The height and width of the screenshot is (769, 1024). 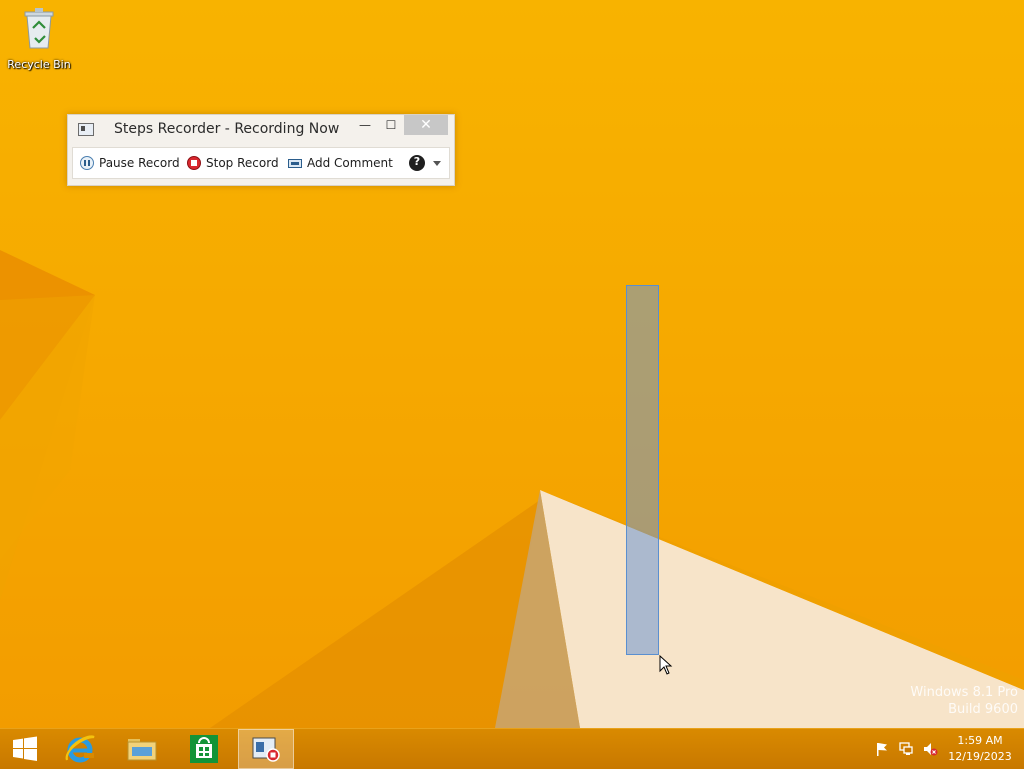 I want to click on clock-date: 12/19/2023, so click(x=980, y=756).